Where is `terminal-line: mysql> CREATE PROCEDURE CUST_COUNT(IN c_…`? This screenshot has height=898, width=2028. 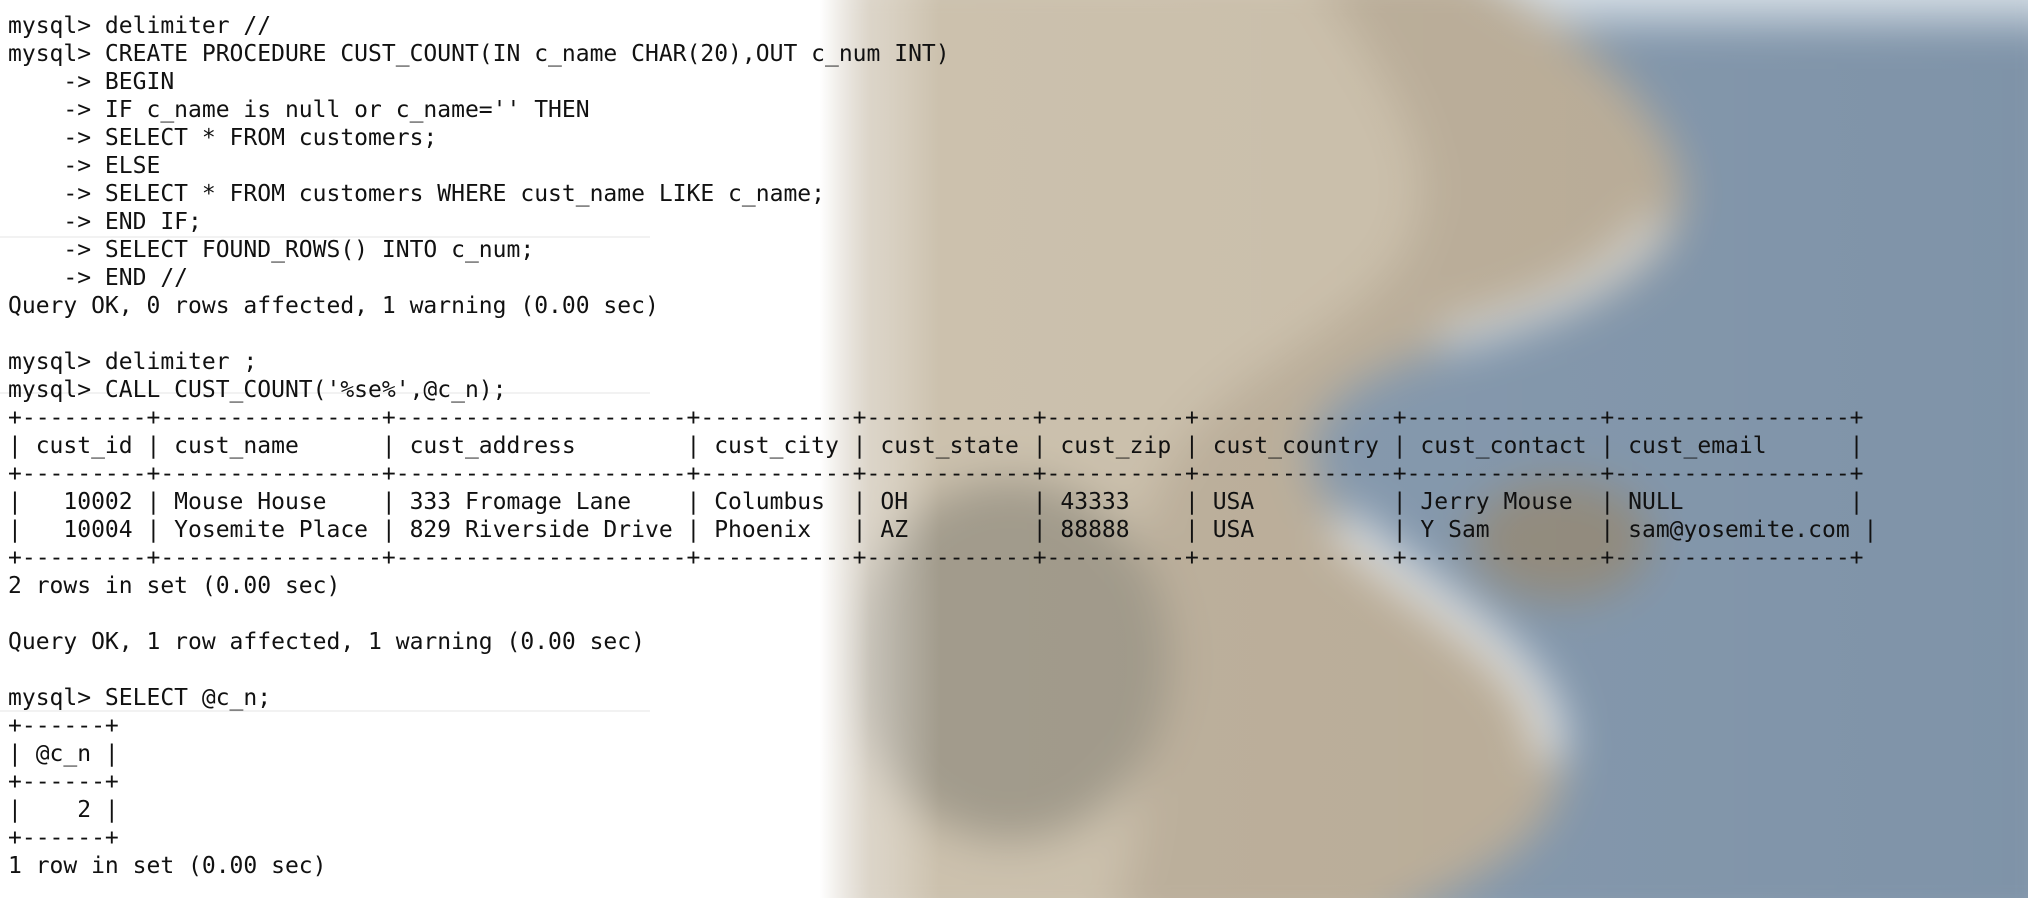
terminal-line: mysql> CREATE PROCEDURE CUST_COUNT(IN c_… is located at coordinates (479, 54).